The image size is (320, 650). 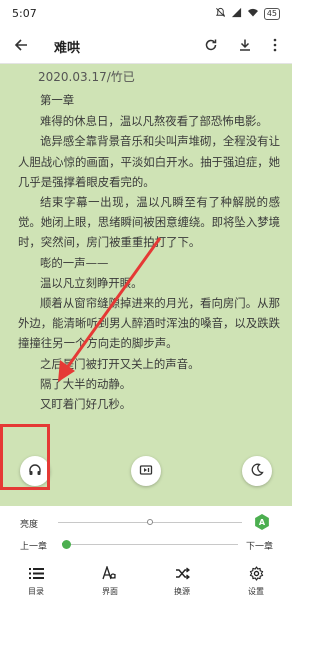 What do you see at coordinates (150, 544) in the screenshot?
I see `chapter-progress-slider` at bounding box center [150, 544].